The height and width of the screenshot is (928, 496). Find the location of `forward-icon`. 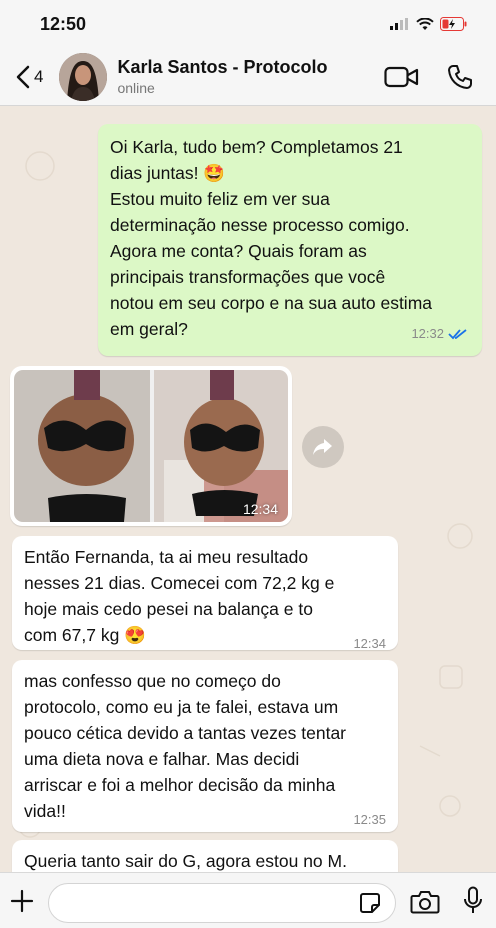

forward-icon is located at coordinates (322, 447).